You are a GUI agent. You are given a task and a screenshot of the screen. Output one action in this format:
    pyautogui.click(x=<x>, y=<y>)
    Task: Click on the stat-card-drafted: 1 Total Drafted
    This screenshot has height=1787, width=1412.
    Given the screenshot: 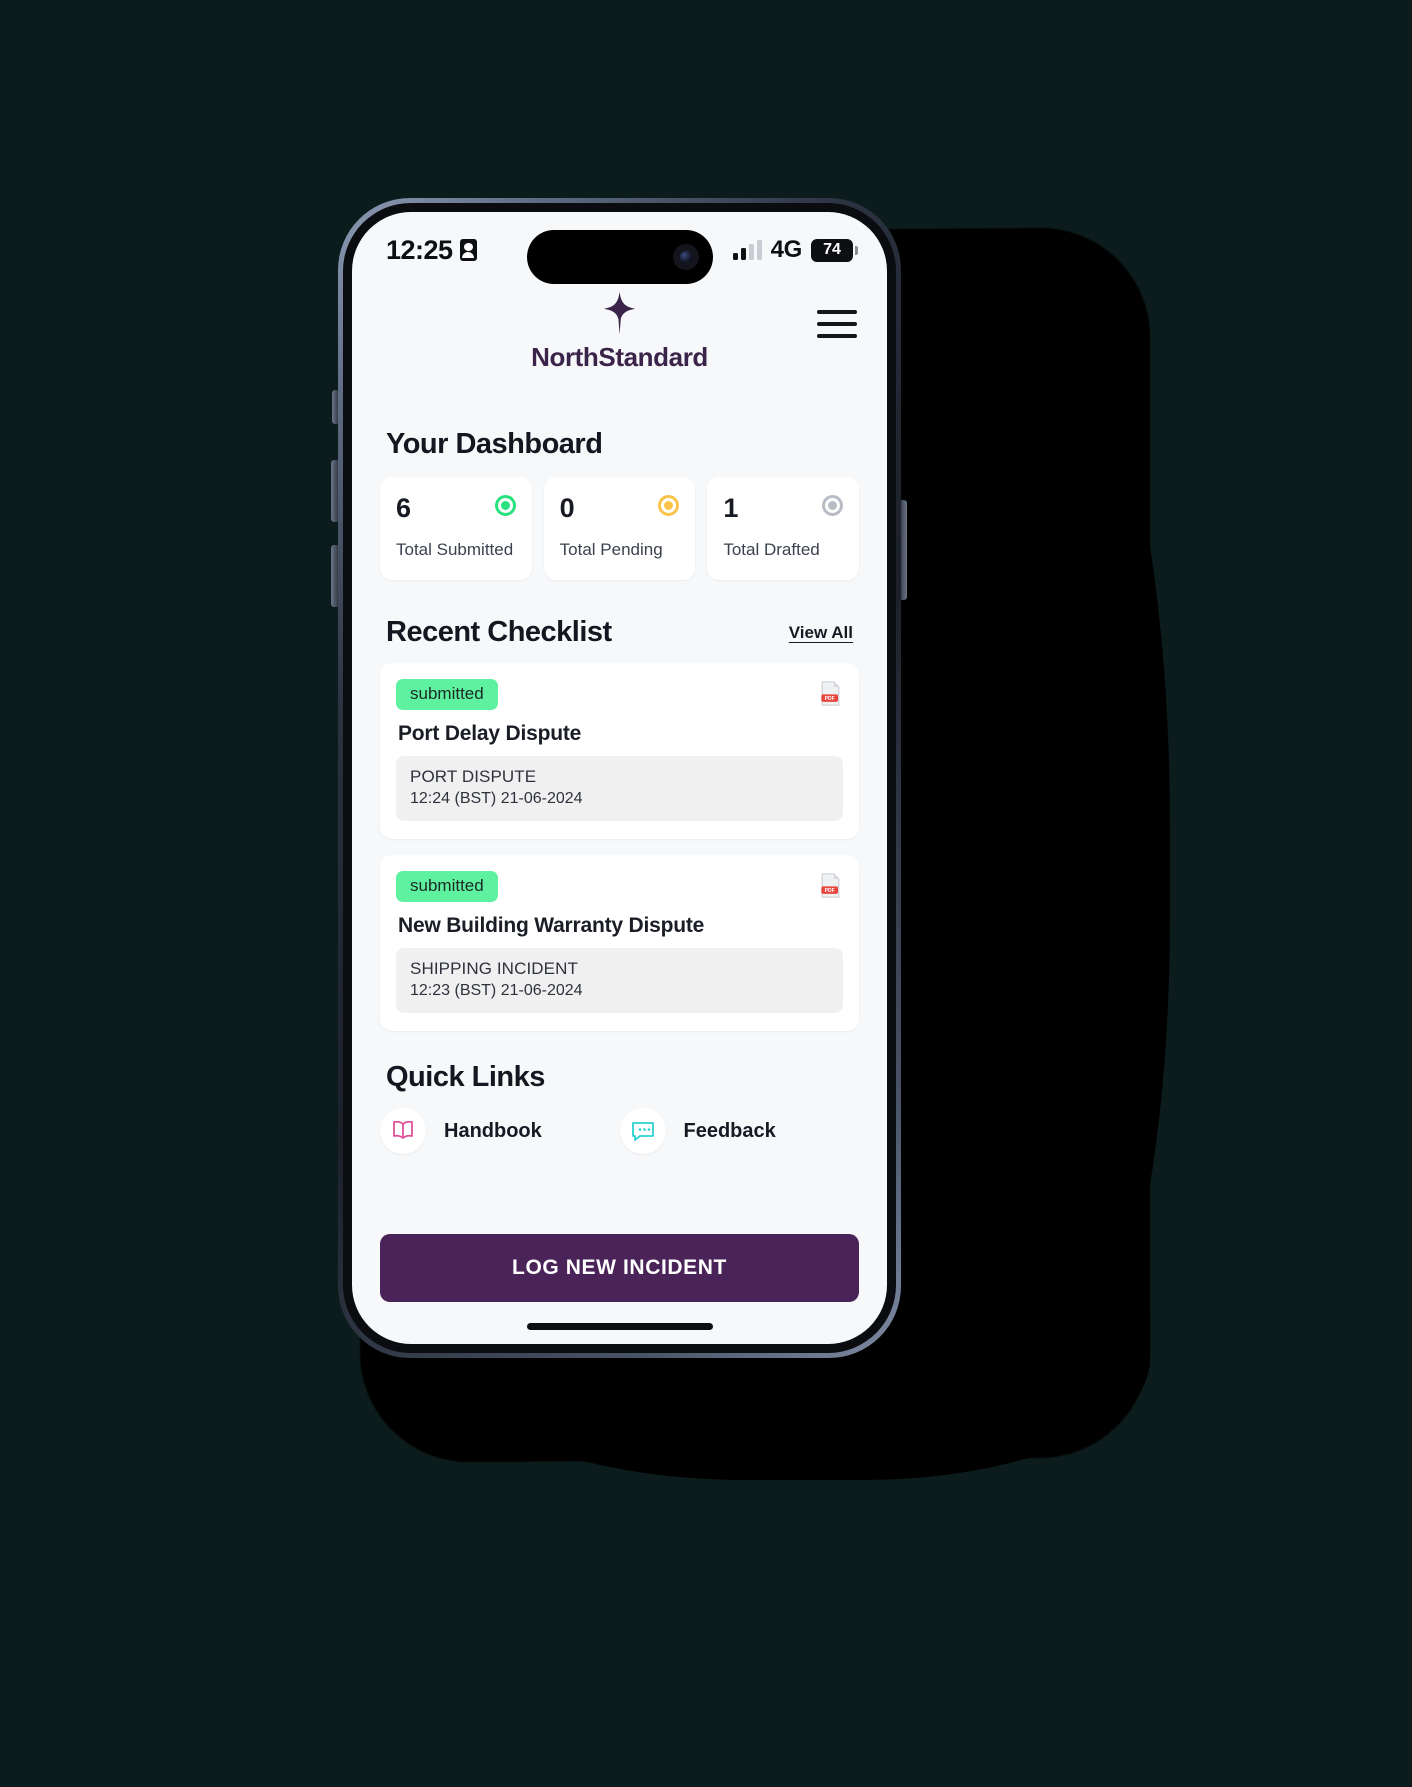 What is the action you would take?
    pyautogui.click(x=783, y=528)
    